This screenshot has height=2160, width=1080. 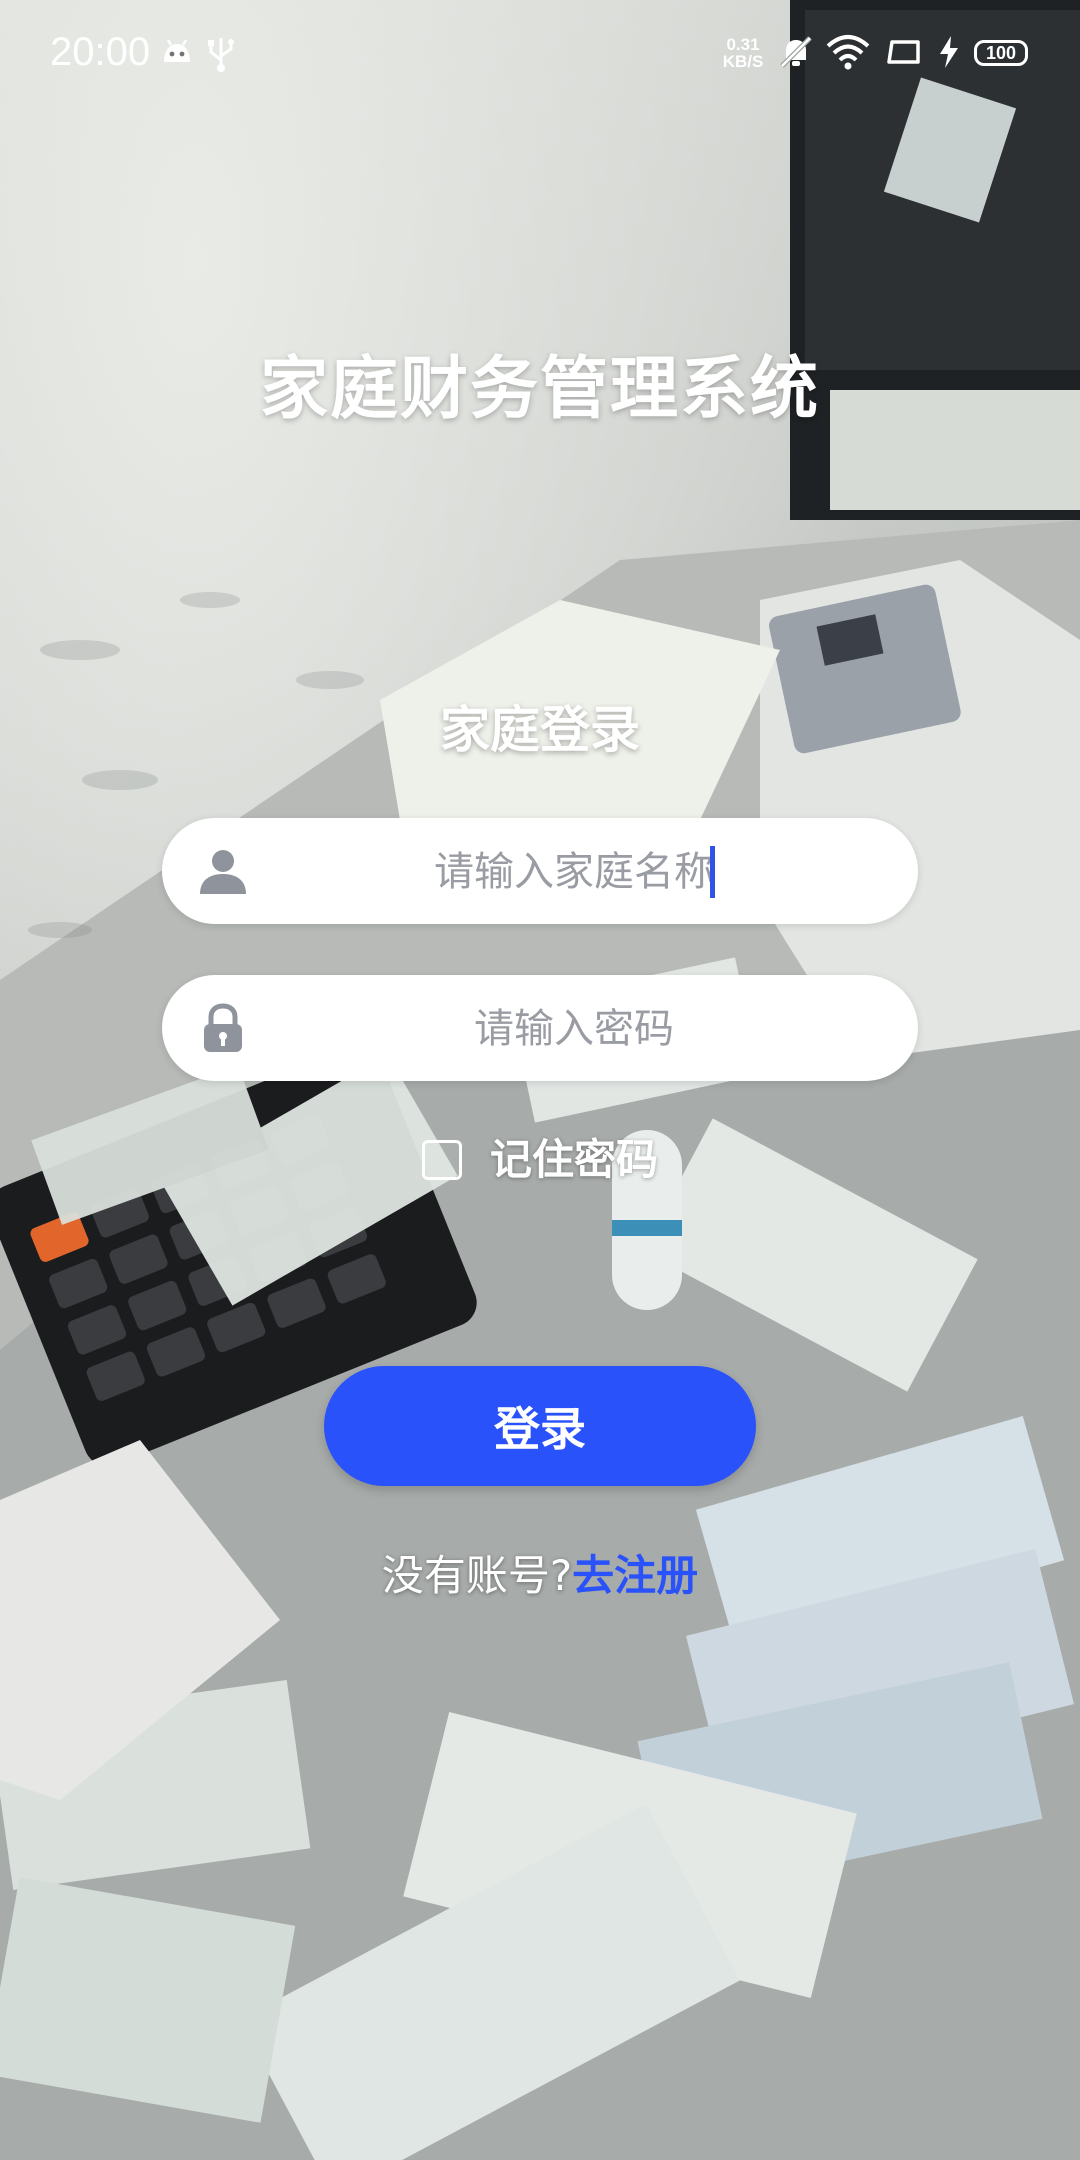 I want to click on status-time: 20:00, so click(x=100, y=52).